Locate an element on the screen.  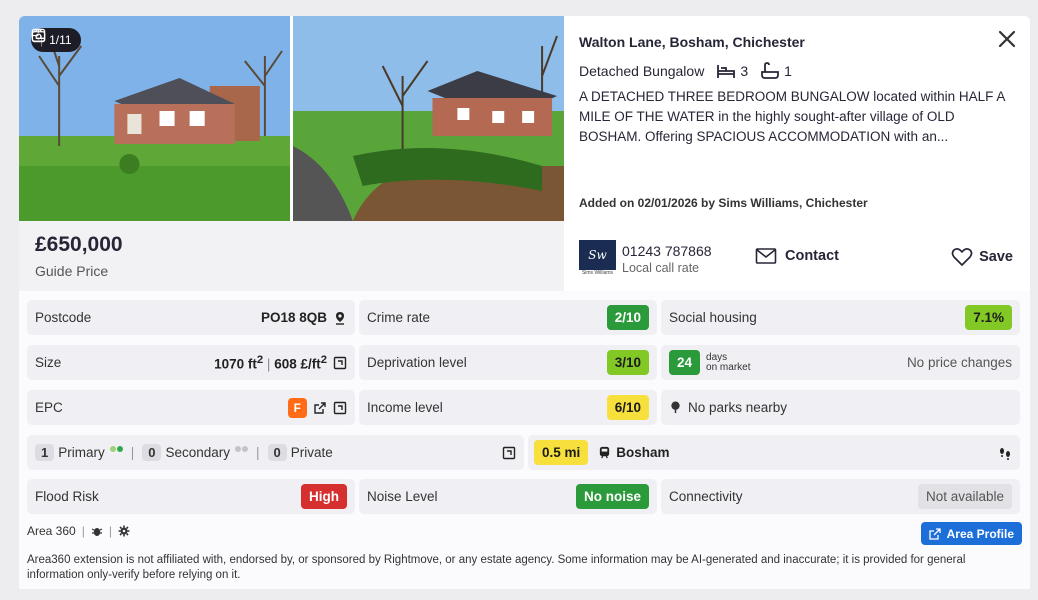
map-pin-icon is located at coordinates (340, 318).